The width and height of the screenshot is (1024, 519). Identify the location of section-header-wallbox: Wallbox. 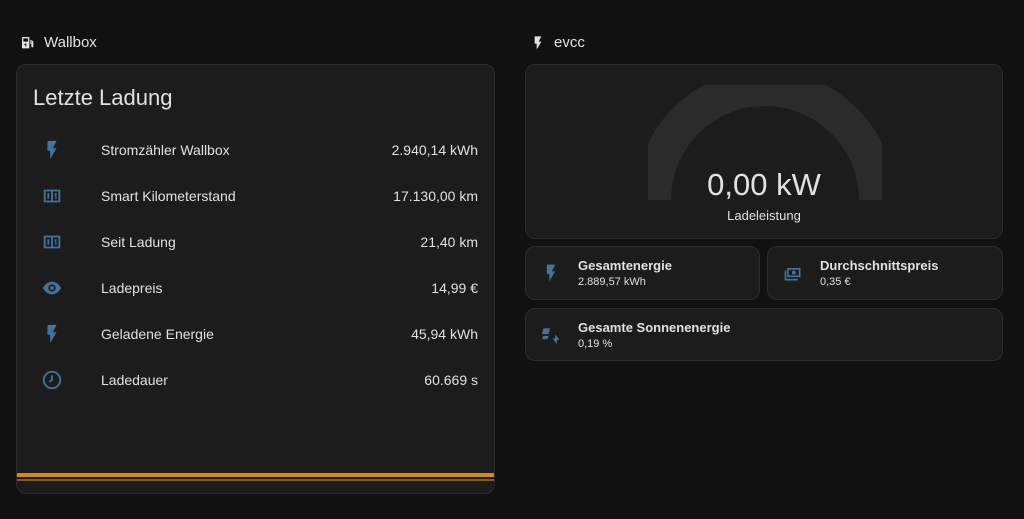
(58, 42).